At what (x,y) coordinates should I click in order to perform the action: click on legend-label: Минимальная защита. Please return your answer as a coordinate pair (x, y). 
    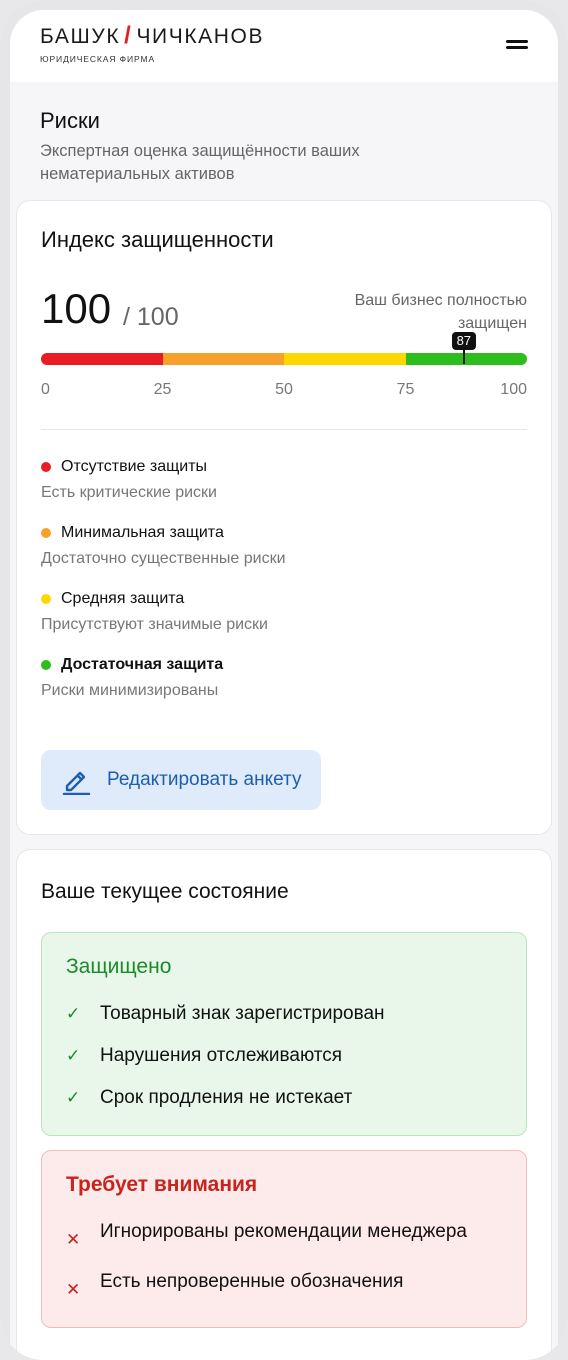
    Looking at the image, I should click on (142, 532).